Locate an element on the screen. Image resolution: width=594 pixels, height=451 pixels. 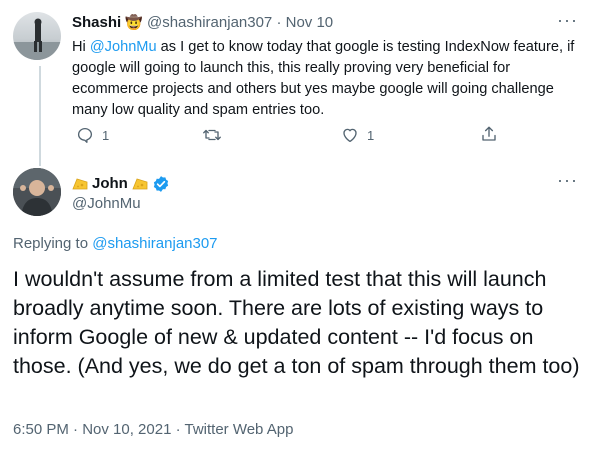
verified-badge-icon is located at coordinates (161, 184).